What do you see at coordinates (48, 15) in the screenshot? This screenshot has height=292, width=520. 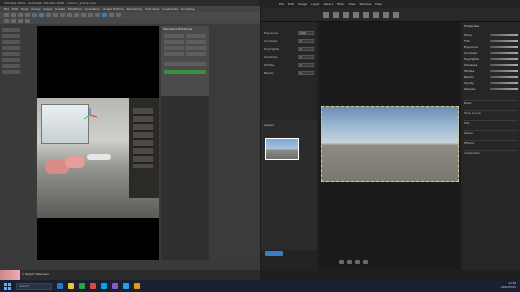 I see `select-by-name-icon` at bounding box center [48, 15].